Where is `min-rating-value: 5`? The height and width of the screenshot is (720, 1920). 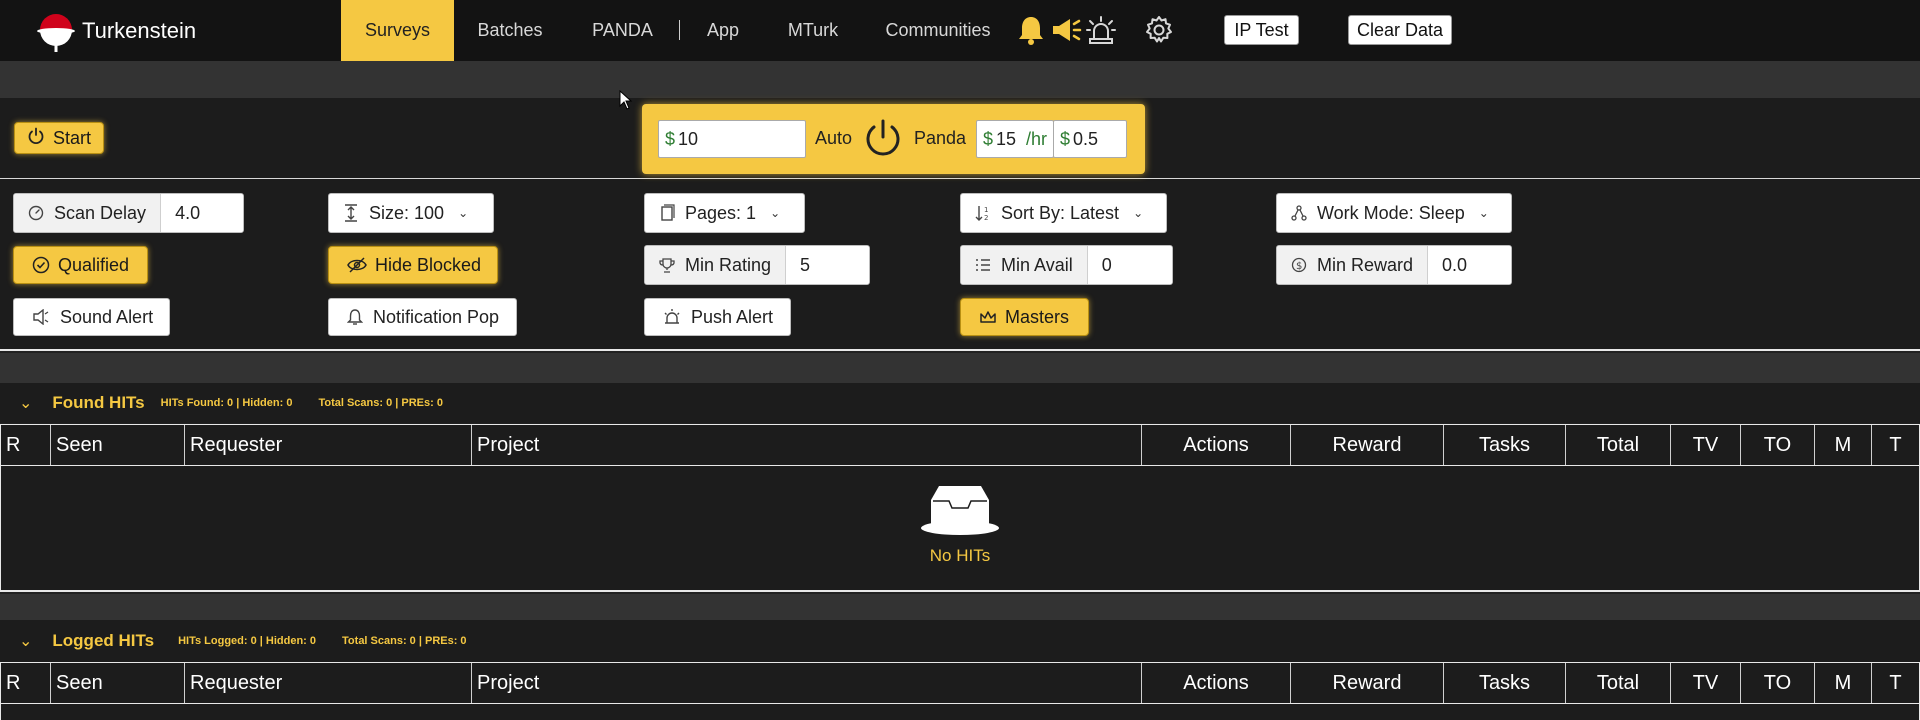
min-rating-value: 5 is located at coordinates (827, 265).